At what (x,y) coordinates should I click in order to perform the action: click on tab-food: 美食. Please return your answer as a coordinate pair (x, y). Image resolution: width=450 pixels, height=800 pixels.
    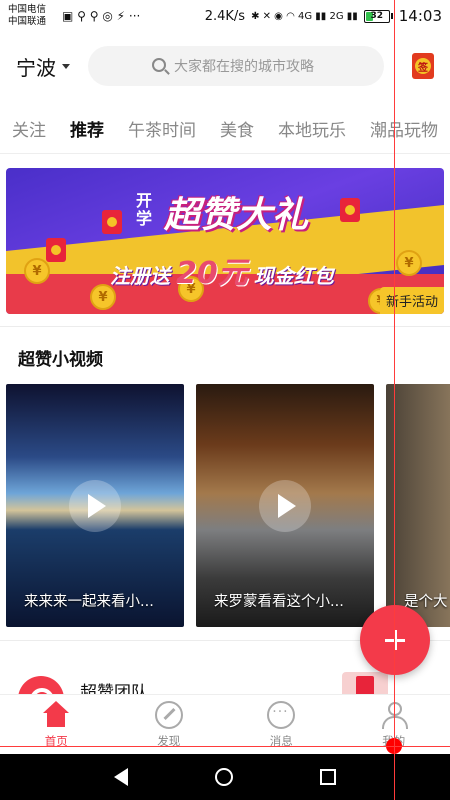
    Looking at the image, I should click on (237, 128).